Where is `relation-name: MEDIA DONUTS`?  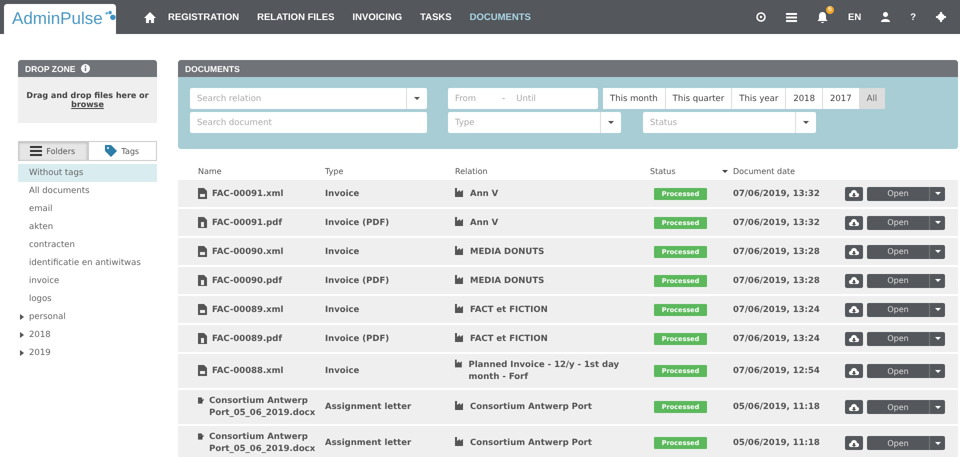 relation-name: MEDIA DONUTS is located at coordinates (507, 280).